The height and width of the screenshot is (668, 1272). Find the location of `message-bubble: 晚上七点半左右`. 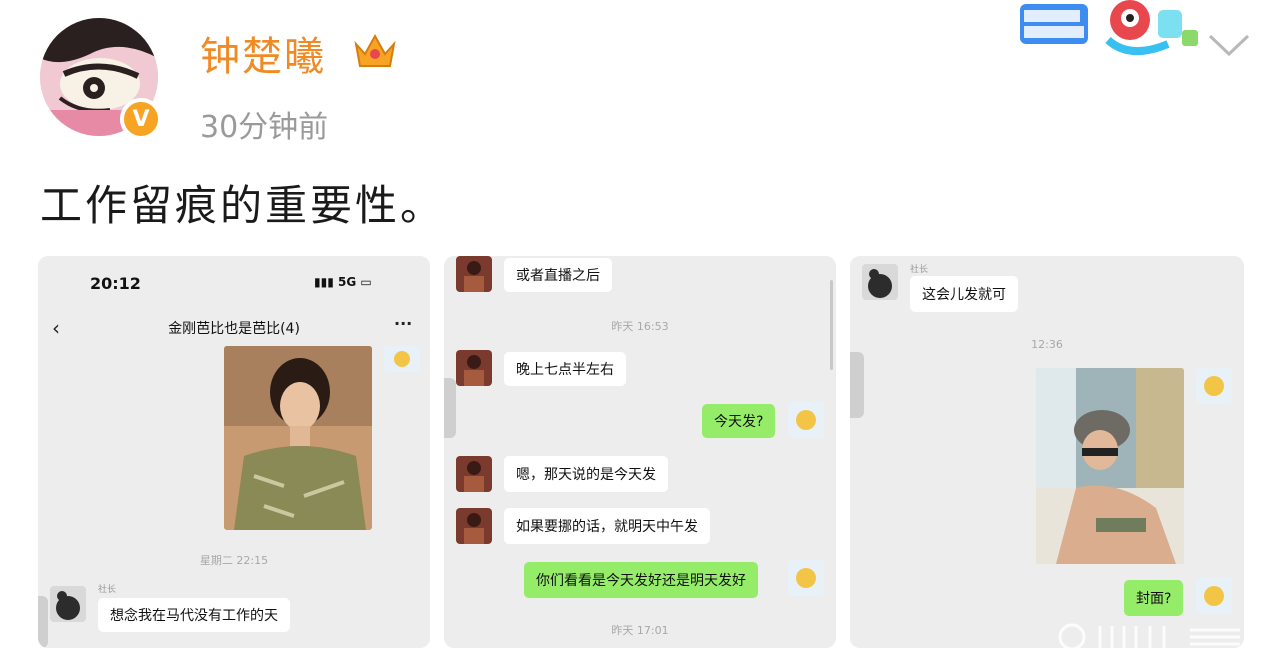

message-bubble: 晚上七点半左右 is located at coordinates (565, 369).